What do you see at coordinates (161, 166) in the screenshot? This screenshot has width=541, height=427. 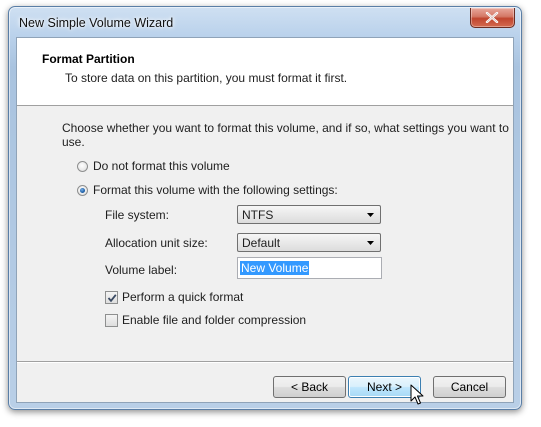 I see `radio-label: Do not format this volume` at bounding box center [161, 166].